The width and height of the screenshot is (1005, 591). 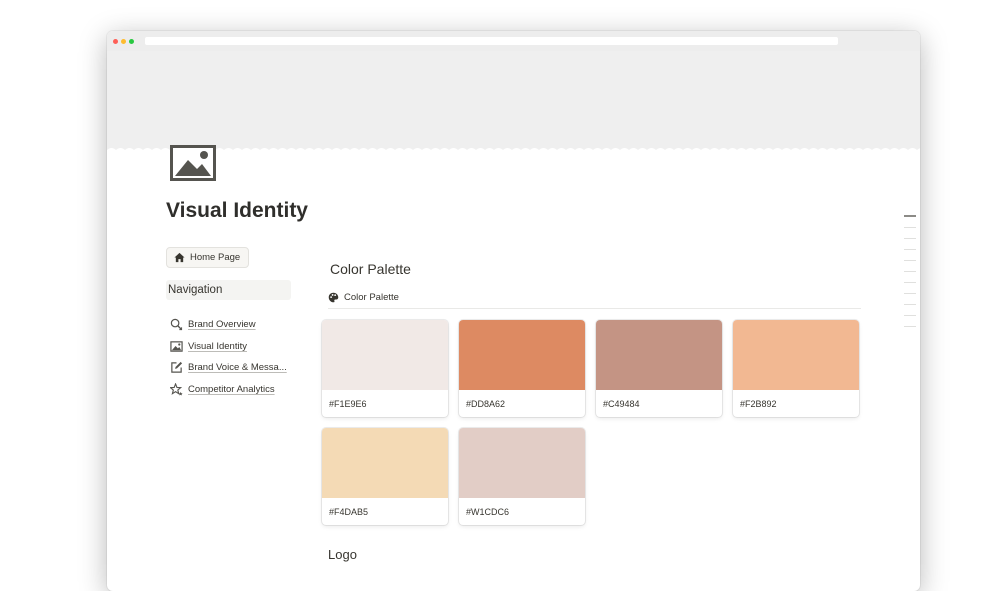 I want to click on home-icon, so click(x=179, y=257).